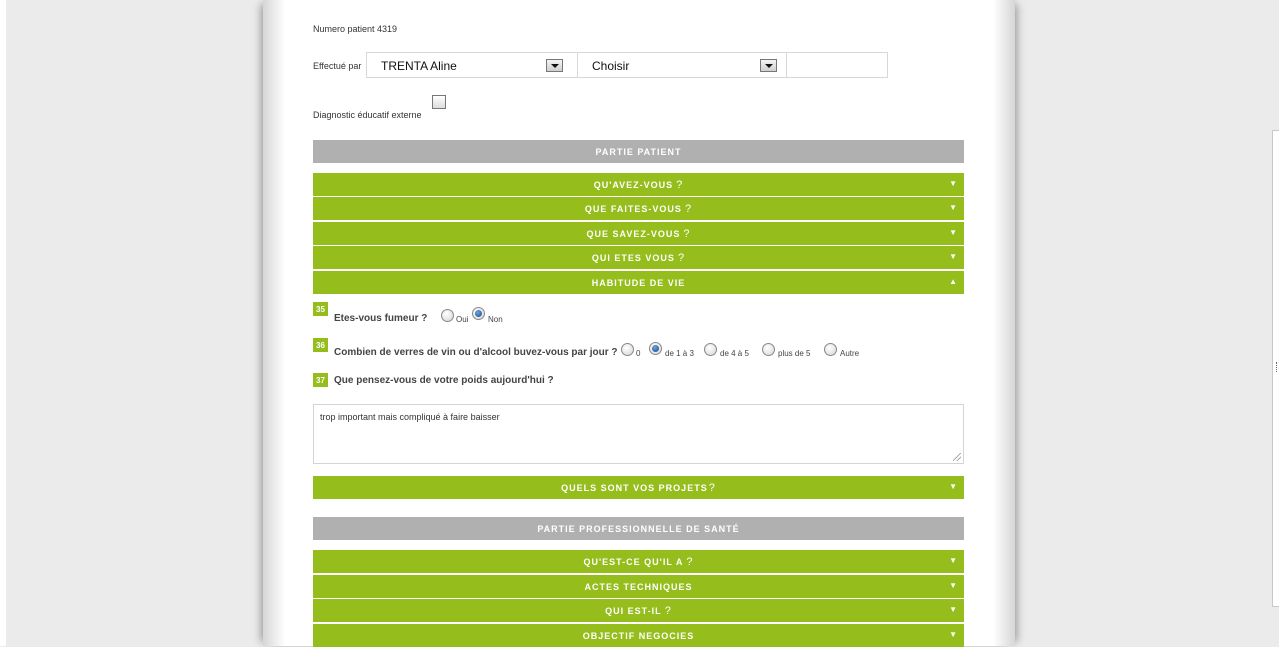 The image size is (1279, 647). Describe the element at coordinates (734, 353) in the screenshot. I see `radio-4-5-label: de 4 à 5` at that location.